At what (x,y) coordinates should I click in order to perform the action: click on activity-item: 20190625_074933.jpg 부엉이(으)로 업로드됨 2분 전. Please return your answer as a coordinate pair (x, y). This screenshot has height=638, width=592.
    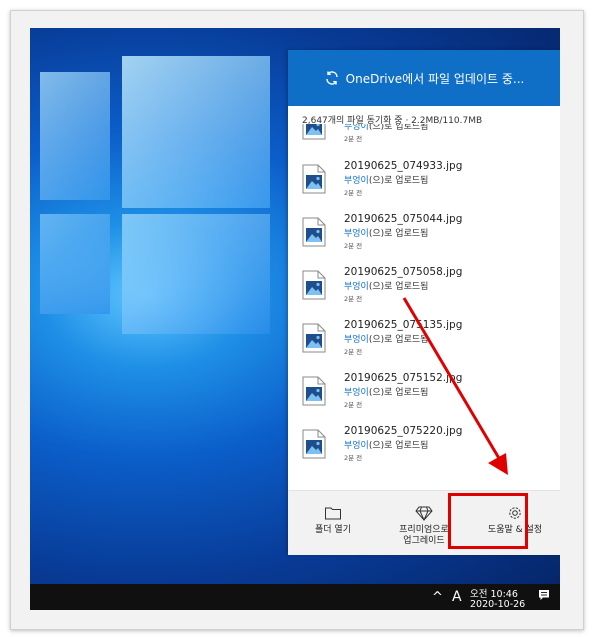
    Looking at the image, I should click on (427, 186).